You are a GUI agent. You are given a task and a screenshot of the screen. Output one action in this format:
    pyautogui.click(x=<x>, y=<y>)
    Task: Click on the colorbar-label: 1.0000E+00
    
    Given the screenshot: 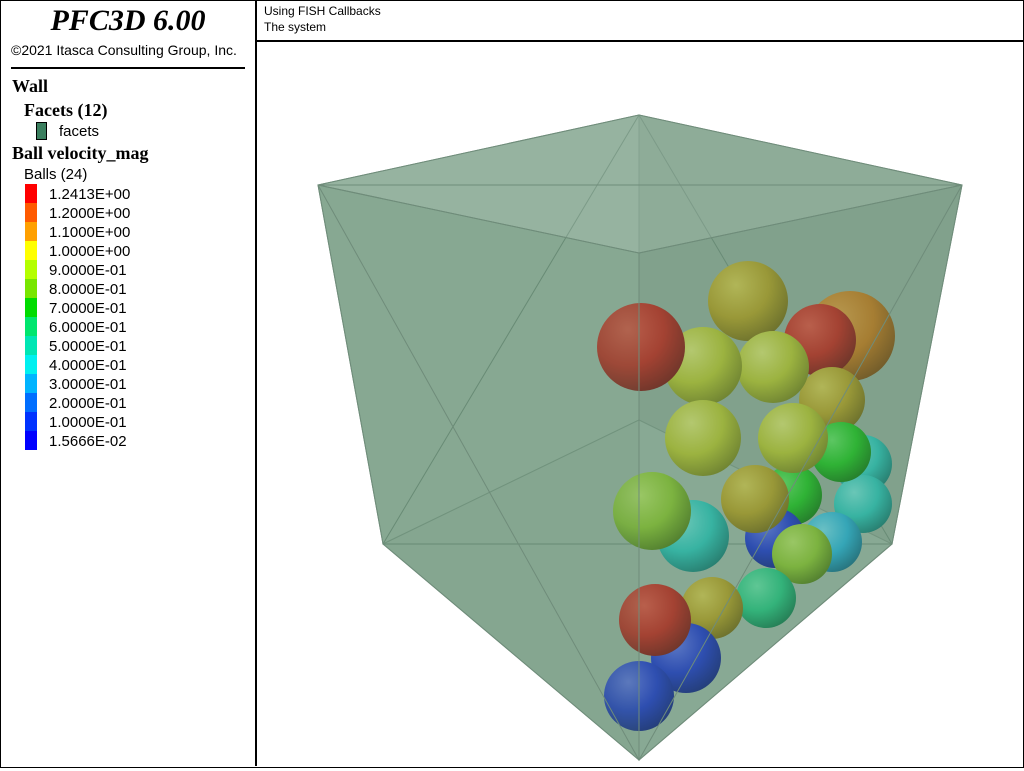 What is the action you would take?
    pyautogui.click(x=90, y=251)
    